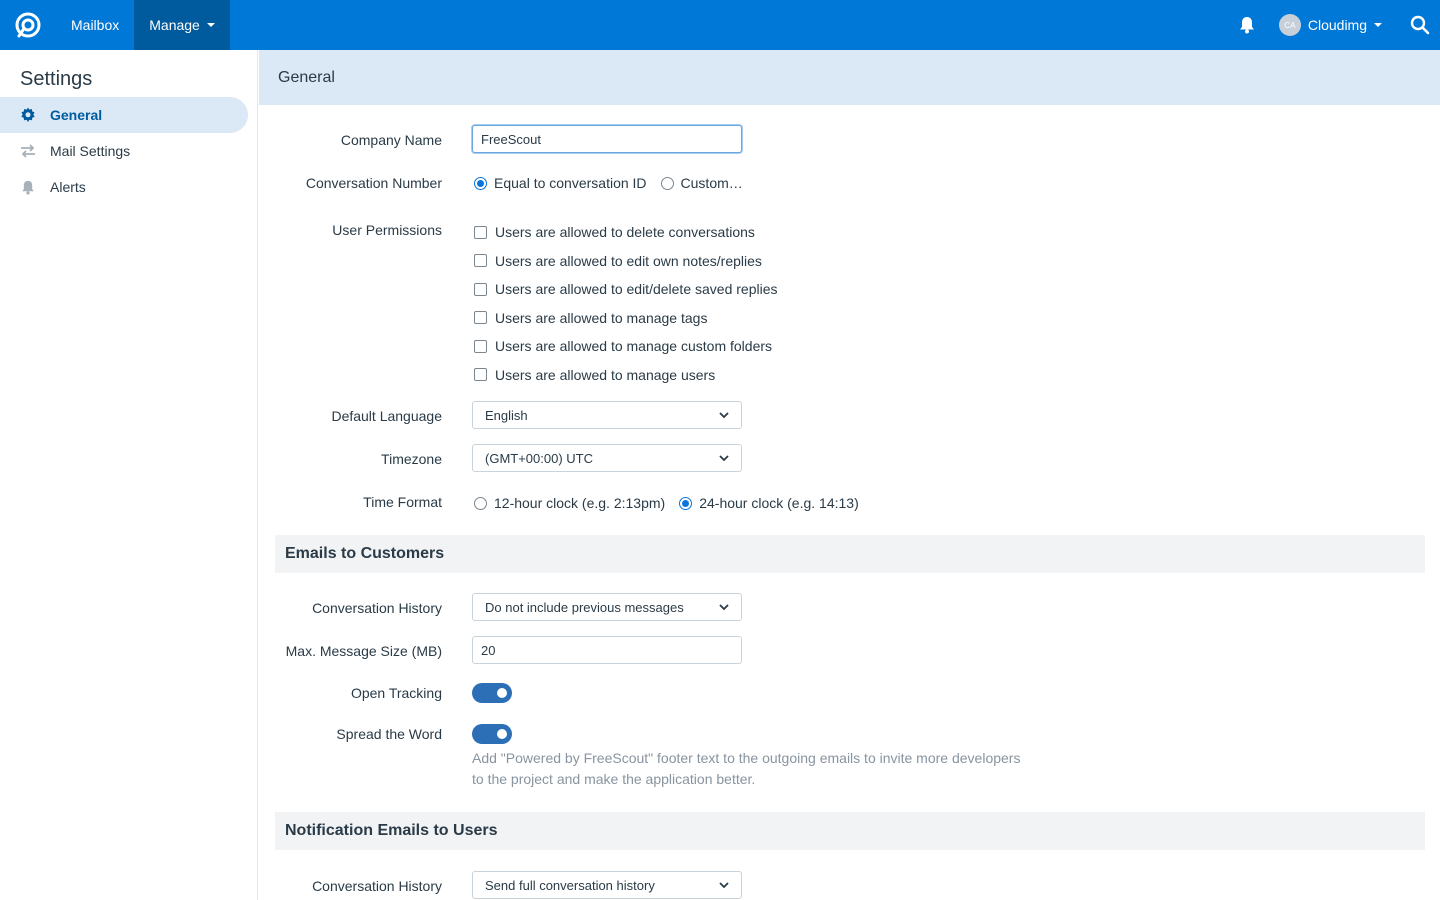 Image resolution: width=1440 pixels, height=900 pixels. I want to click on open-tracking-label: Open Tracking, so click(396, 693).